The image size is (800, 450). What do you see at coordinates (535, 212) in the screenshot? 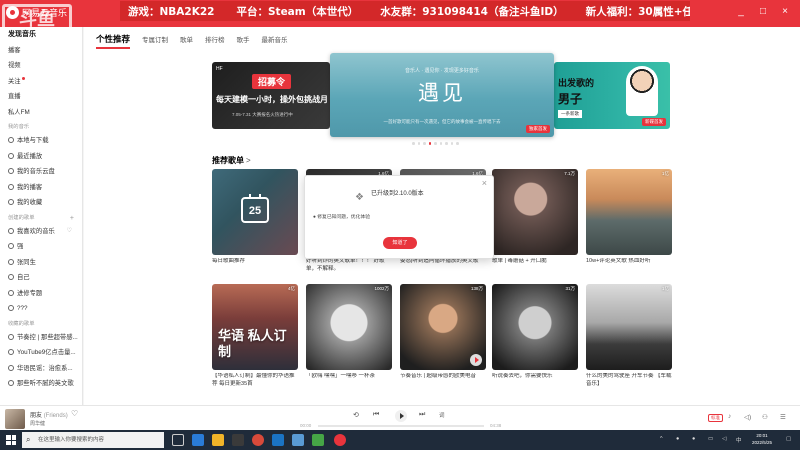
I see `playlist-cover: 7.1万` at bounding box center [535, 212].